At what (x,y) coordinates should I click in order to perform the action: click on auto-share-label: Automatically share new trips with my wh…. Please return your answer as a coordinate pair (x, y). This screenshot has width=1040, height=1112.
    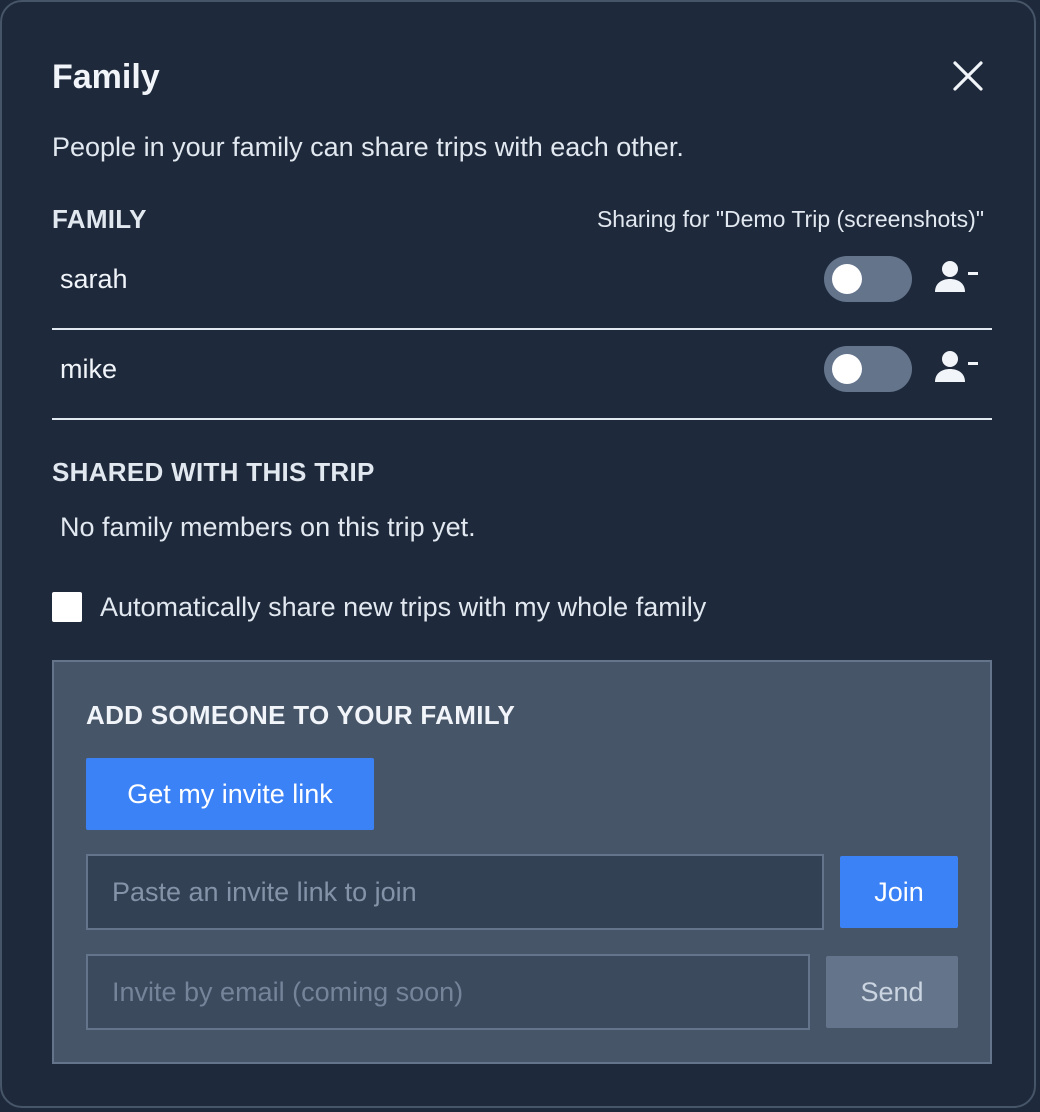
    Looking at the image, I should click on (403, 607).